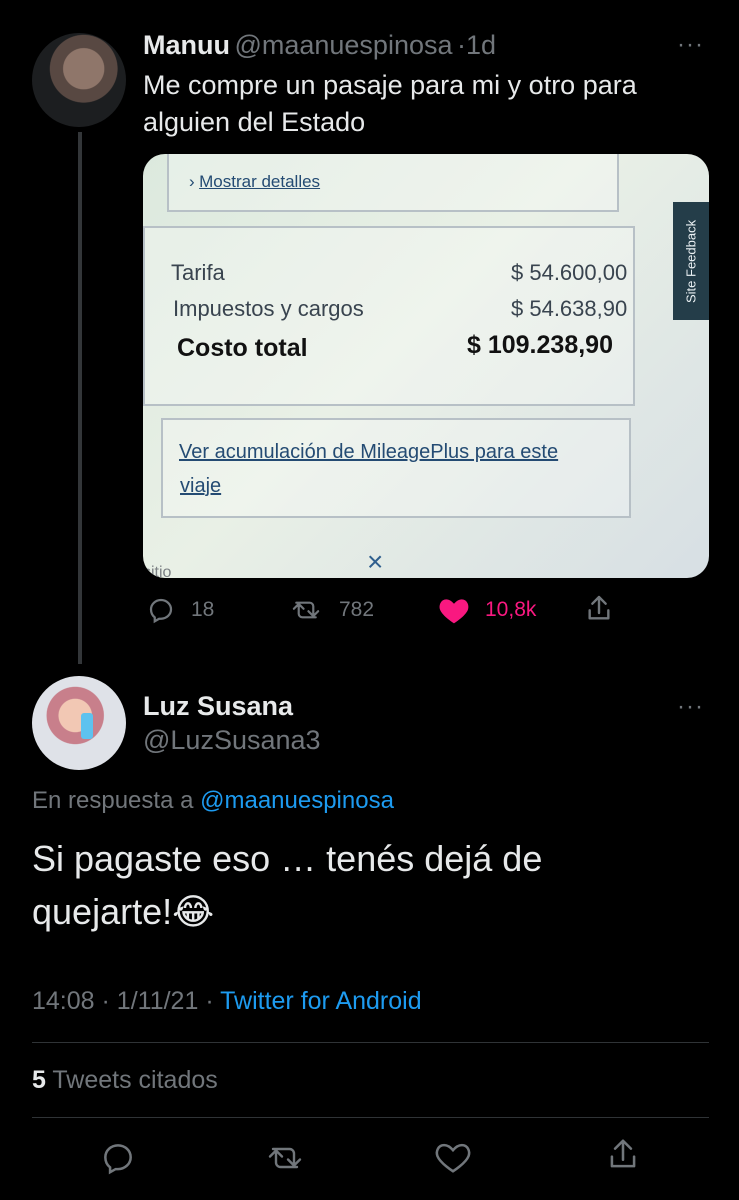  I want to click on like-count: 10,8k, so click(511, 609).